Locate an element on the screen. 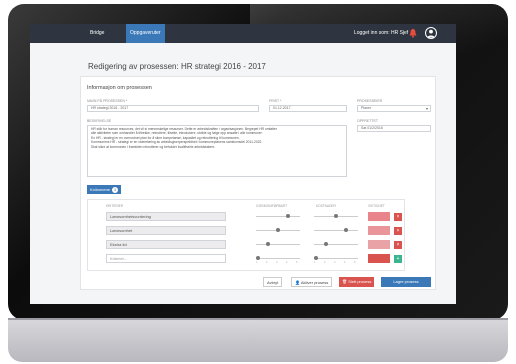  aktiver-label: Aktiver prosess is located at coordinates (314, 282).